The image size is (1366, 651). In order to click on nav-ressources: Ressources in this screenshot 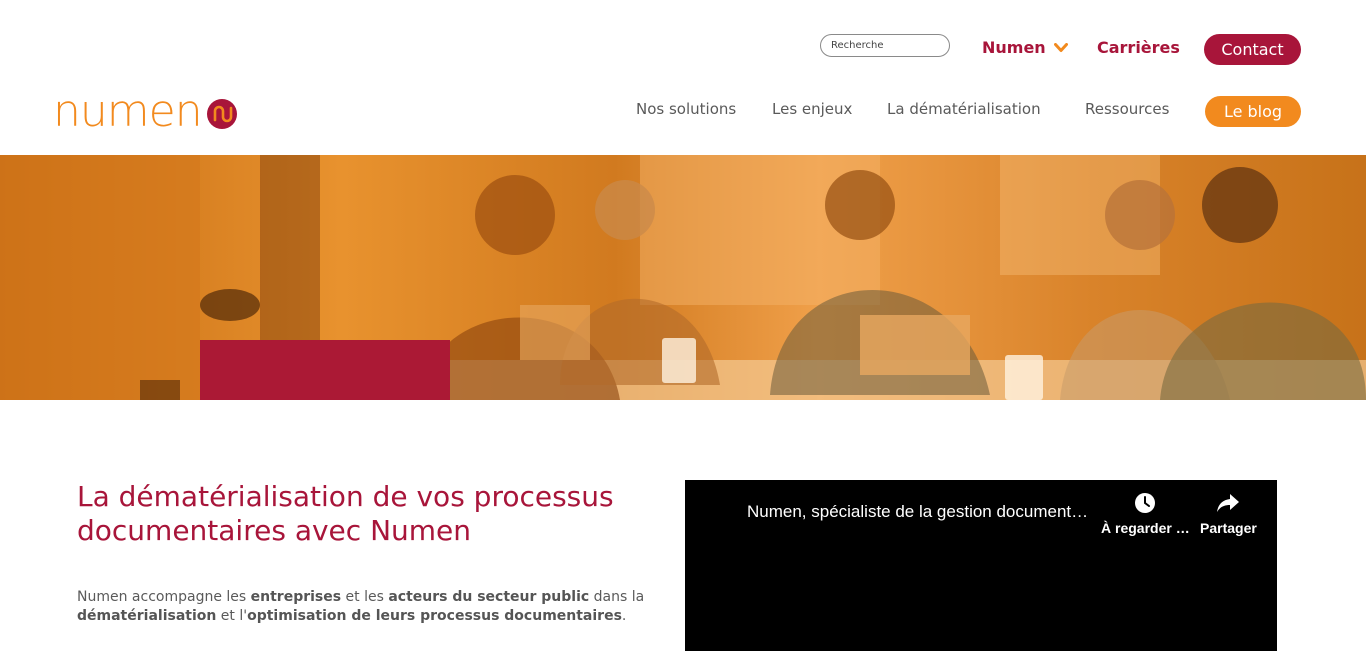, I will do `click(1127, 109)`.